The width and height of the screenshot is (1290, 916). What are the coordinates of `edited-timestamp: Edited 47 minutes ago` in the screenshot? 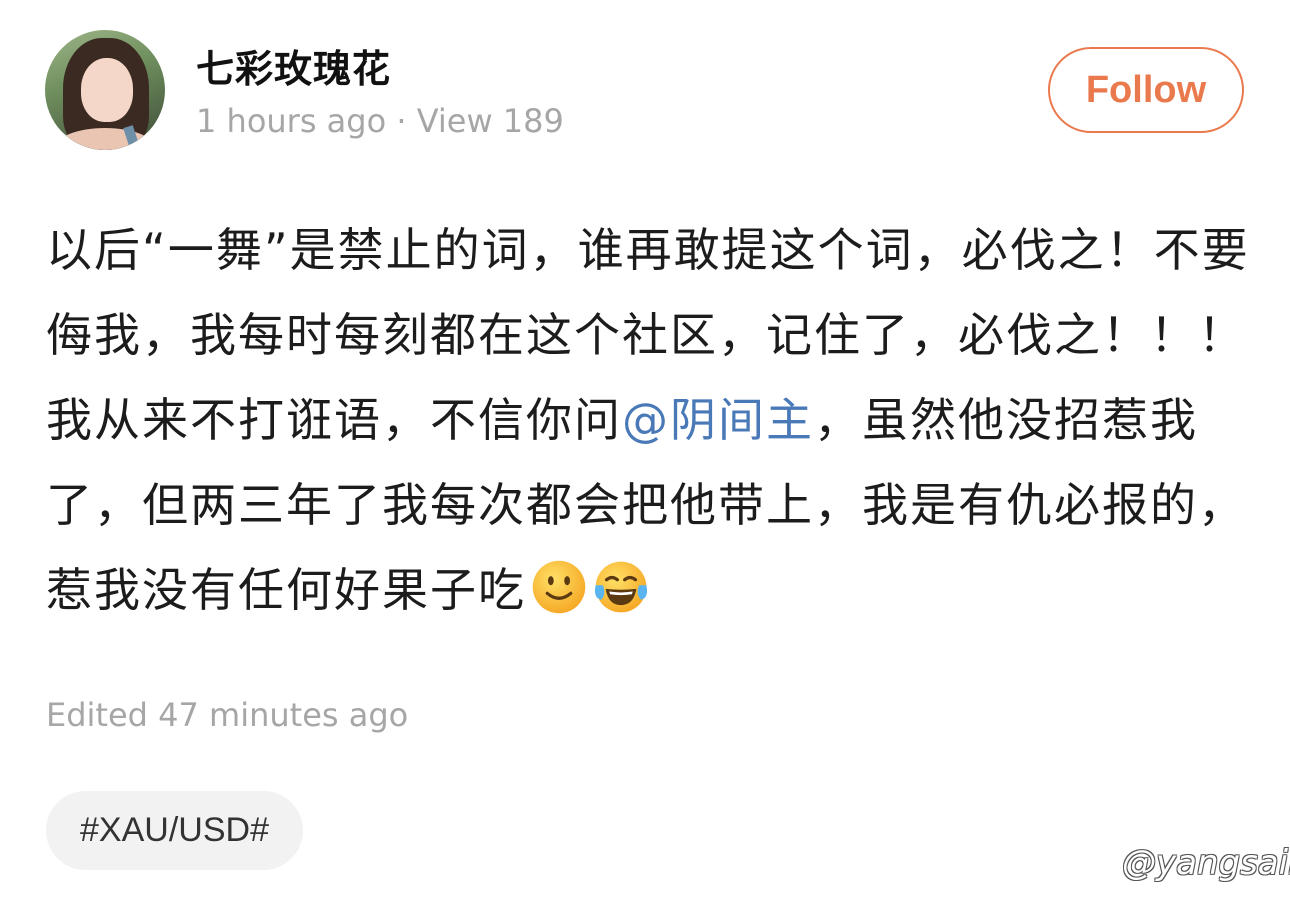 It's located at (227, 715).